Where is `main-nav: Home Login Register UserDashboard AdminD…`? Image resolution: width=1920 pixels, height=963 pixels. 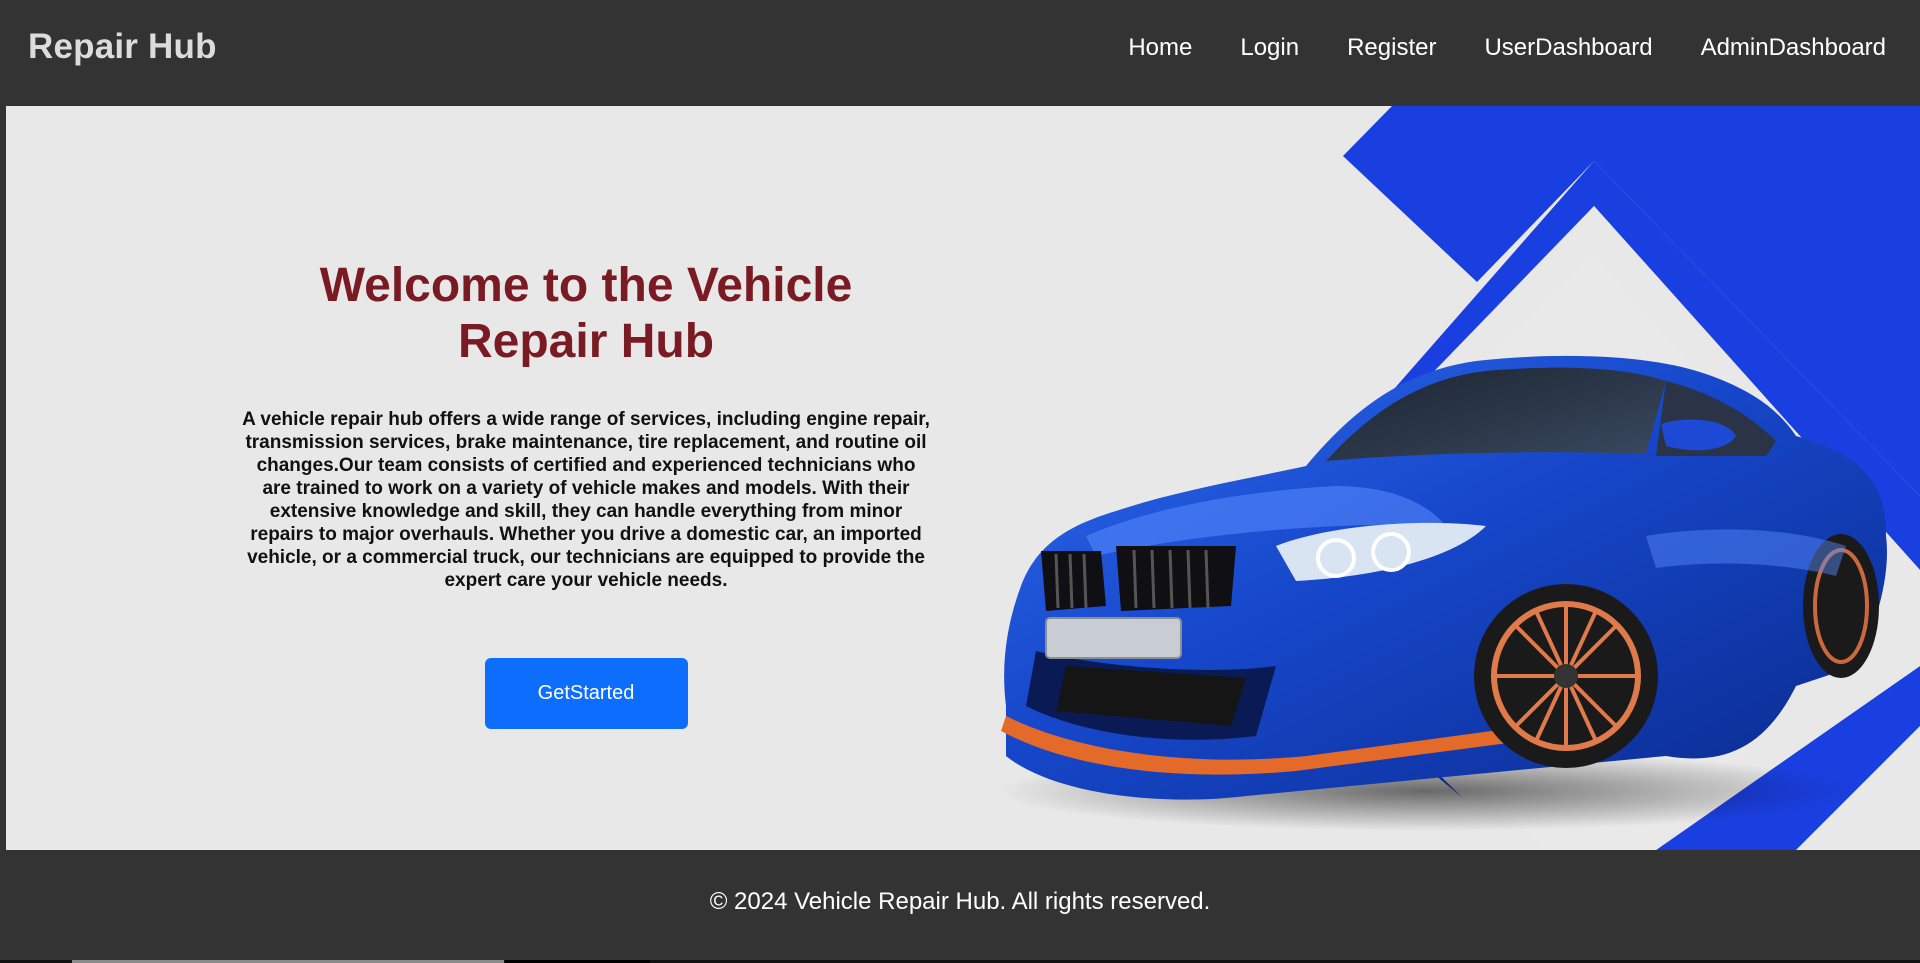 main-nav: Home Login Register UserDashboard AdminD… is located at coordinates (1483, 48).